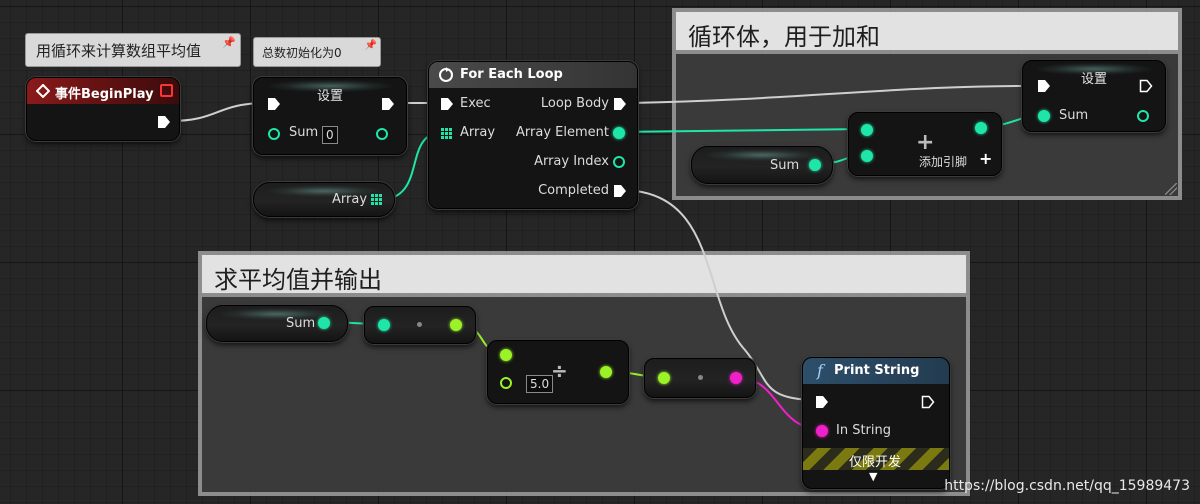 This screenshot has height=504, width=1200. Describe the element at coordinates (867, 130) in the screenshot. I see `add-in-pin-a` at that location.